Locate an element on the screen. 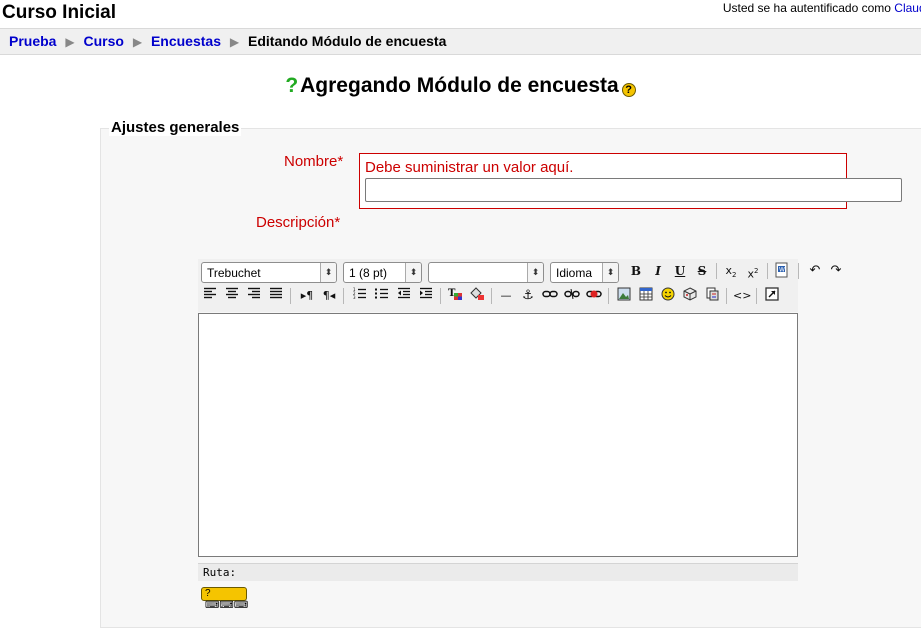  description-label-text: Descripción is located at coordinates (295, 222).